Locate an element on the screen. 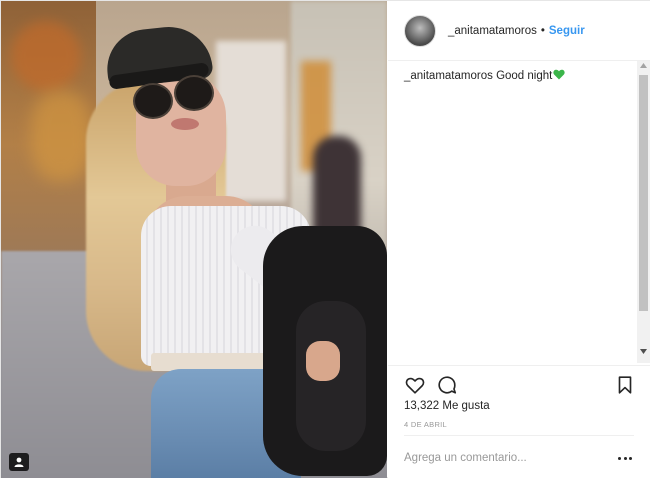 Image resolution: width=650 pixels, height=478 pixels. scroll-up-icon is located at coordinates (643, 68).